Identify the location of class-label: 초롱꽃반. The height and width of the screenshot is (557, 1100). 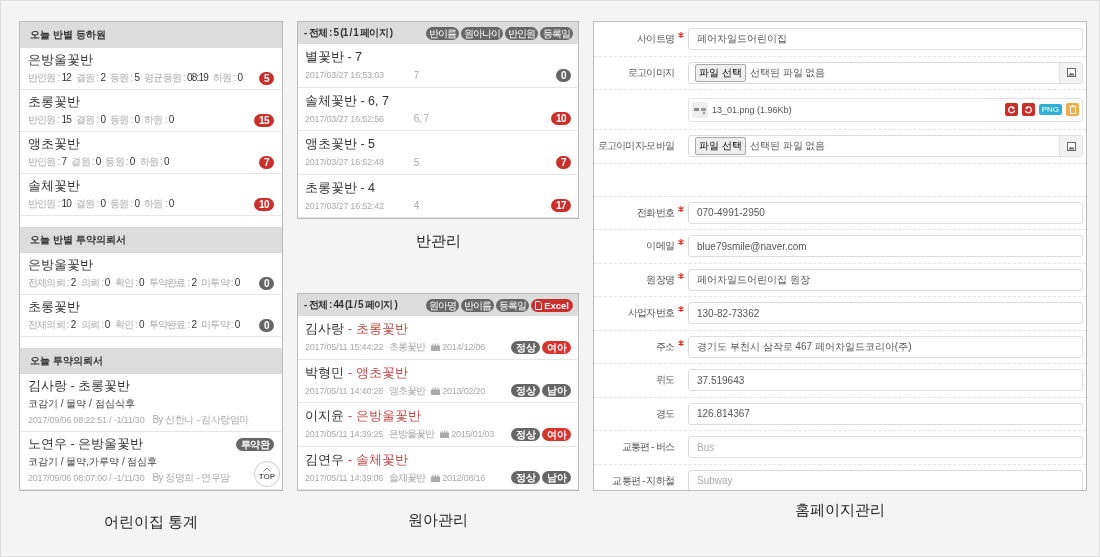
(407, 347).